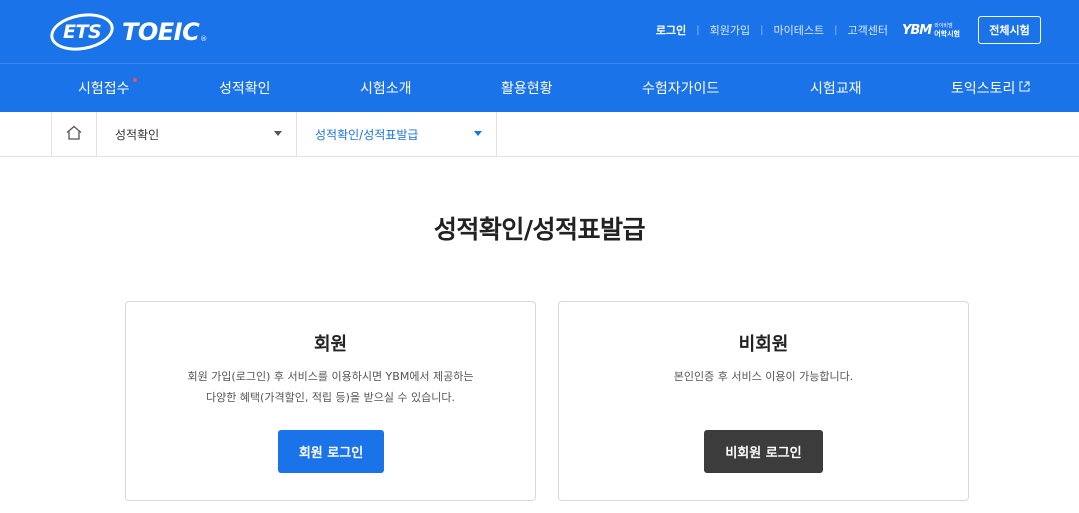  I want to click on ets-logo-mark: ETS, so click(82, 32).